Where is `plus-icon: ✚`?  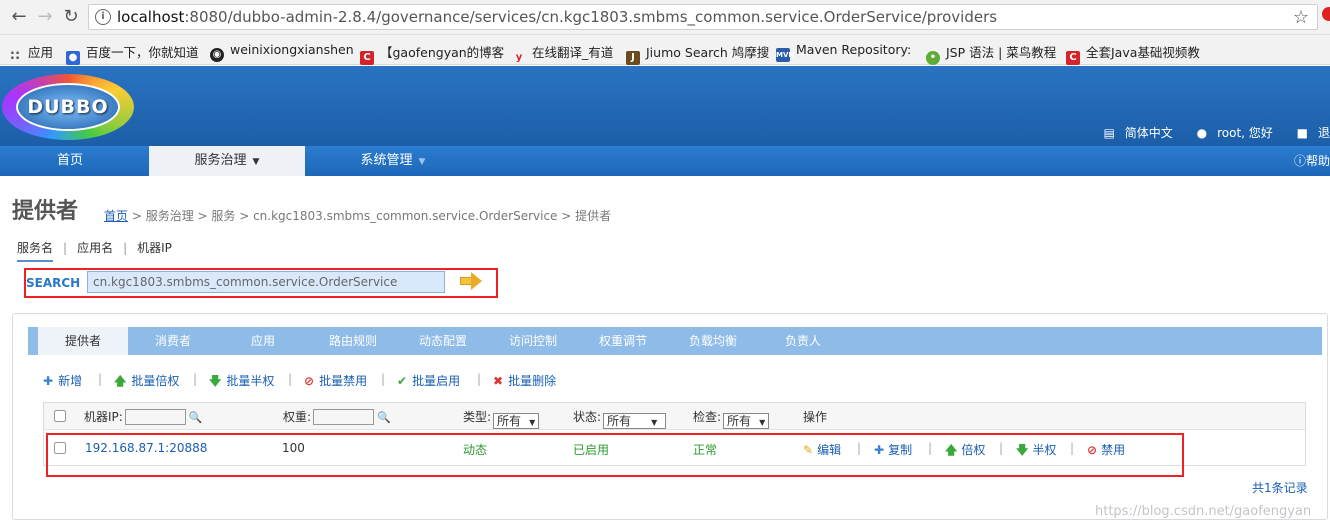 plus-icon: ✚ is located at coordinates (879, 450).